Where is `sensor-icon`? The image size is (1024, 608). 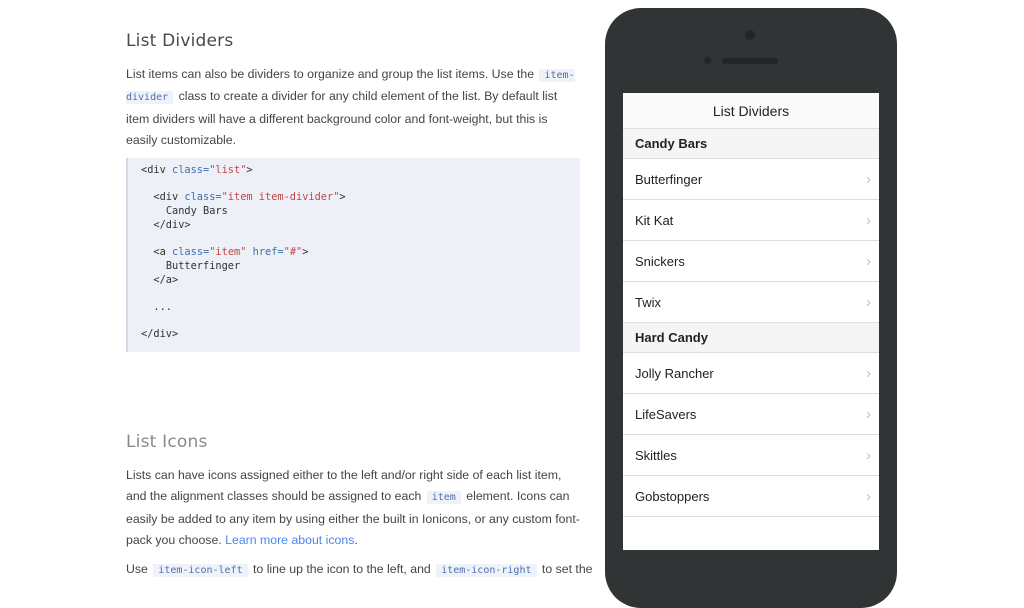
sensor-icon is located at coordinates (707, 60).